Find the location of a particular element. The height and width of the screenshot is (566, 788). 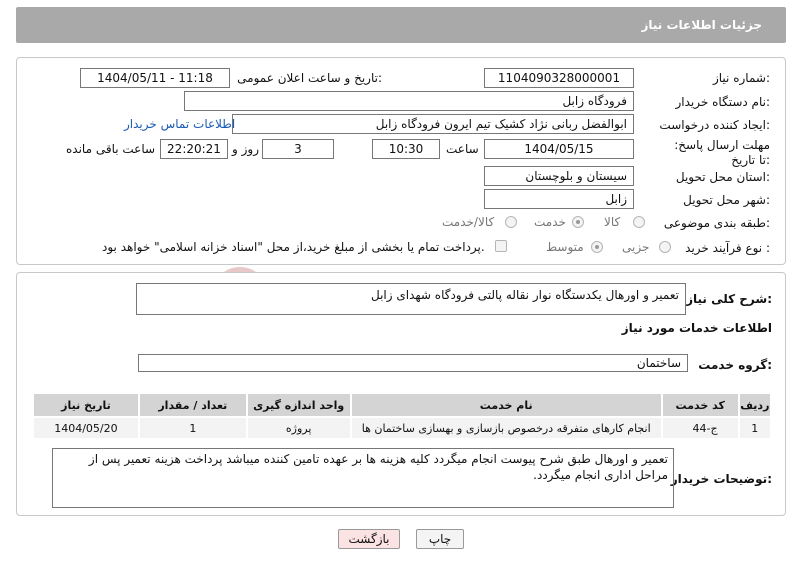

process-label: نوع فرآیند خرید : is located at coordinates (727, 248).